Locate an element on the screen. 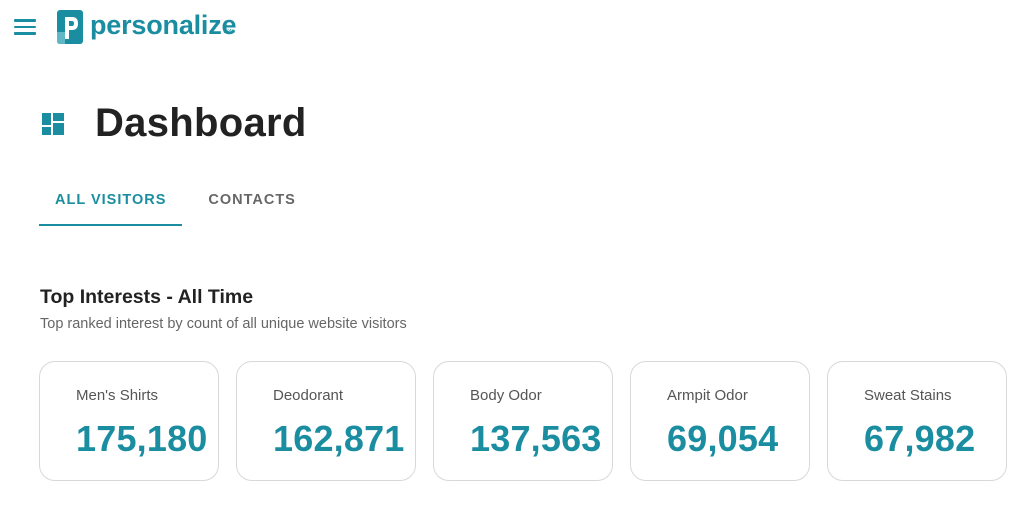 The image size is (1031, 505). visitor-tabs: ALL VISITORS CONTACTS is located at coordinates (175, 202).